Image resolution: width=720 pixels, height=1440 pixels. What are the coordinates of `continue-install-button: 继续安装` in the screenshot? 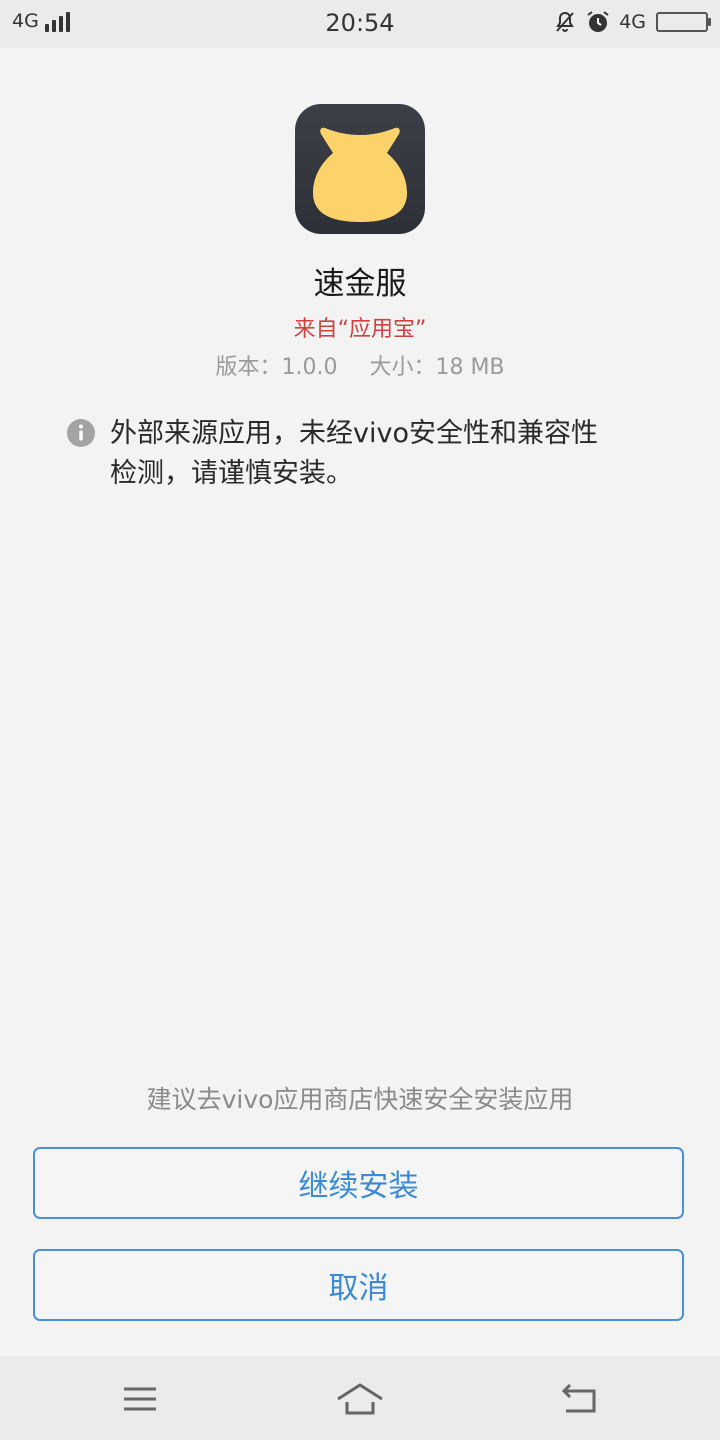 It's located at (358, 1183).